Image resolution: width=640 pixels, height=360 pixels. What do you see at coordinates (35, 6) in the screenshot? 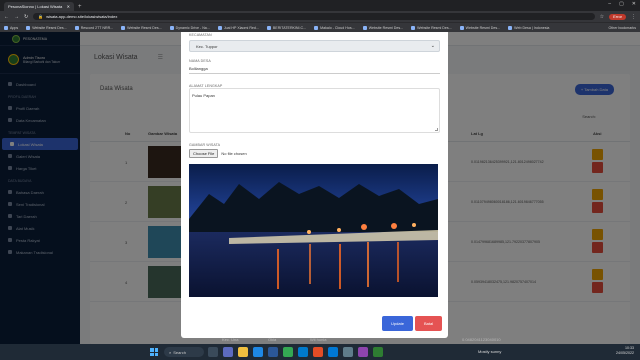
I see `tab-title: PesonaSionno | Lokasi Wisata` at bounding box center [35, 6].